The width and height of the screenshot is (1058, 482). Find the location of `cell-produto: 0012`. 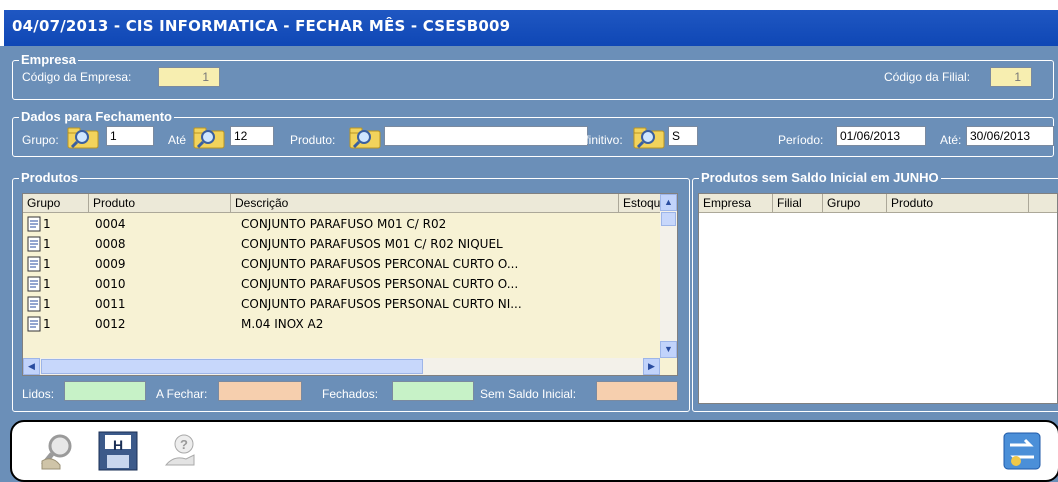

cell-produto: 0012 is located at coordinates (110, 324).